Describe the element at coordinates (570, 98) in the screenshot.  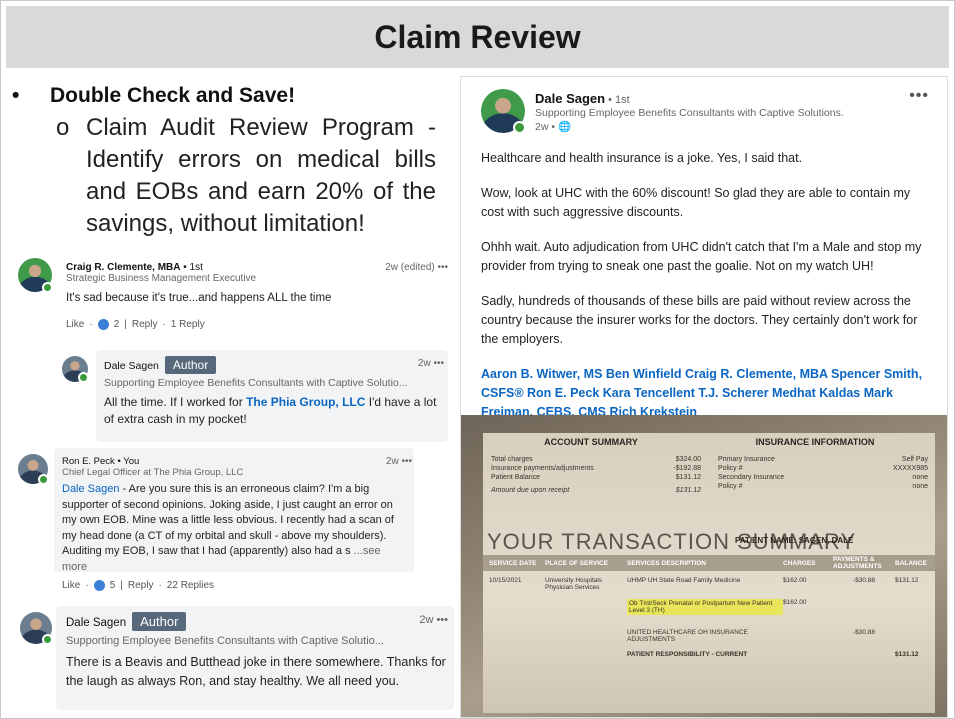
I see `post-author-name: Dale Sagen` at that location.